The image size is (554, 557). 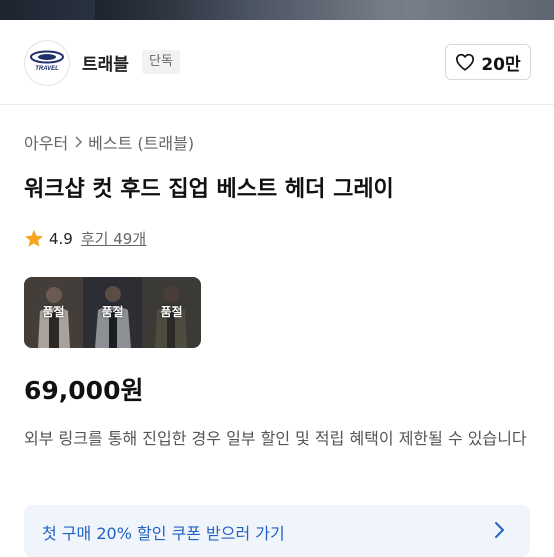 I want to click on color-option-thumbnails: 품절 품절 품절, so click(x=112, y=312).